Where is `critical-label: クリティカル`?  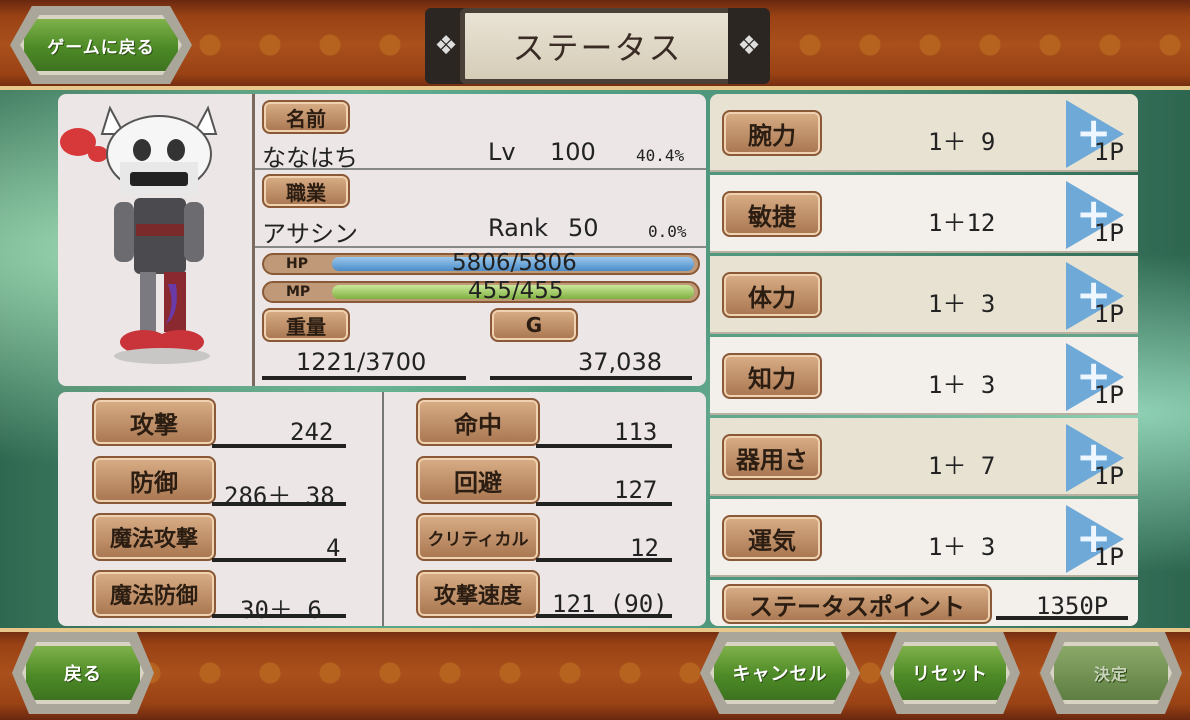 critical-label: クリティカル is located at coordinates (478, 537).